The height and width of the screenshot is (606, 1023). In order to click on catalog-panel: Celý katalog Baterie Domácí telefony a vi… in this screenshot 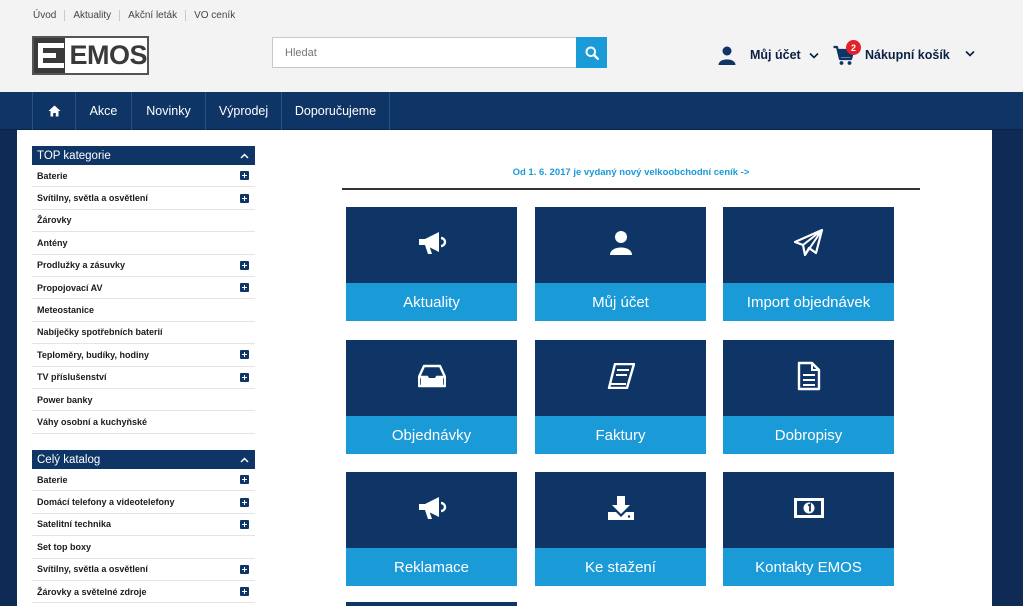, I will do `click(143, 527)`.